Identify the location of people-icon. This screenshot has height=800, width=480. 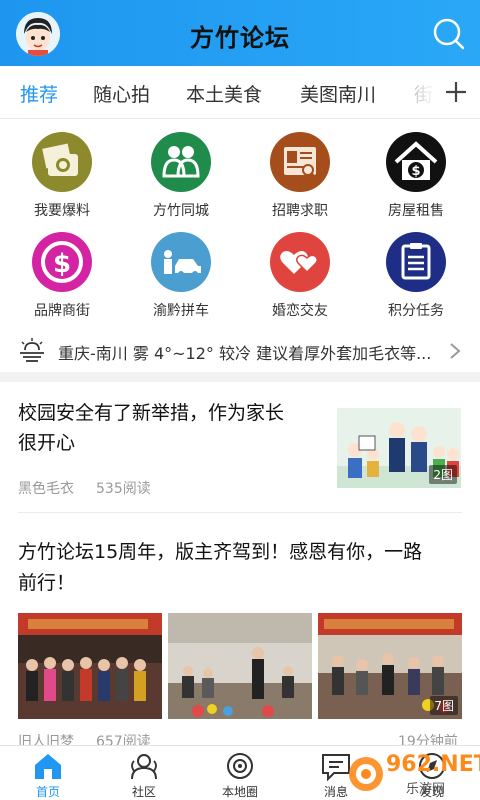
(181, 162).